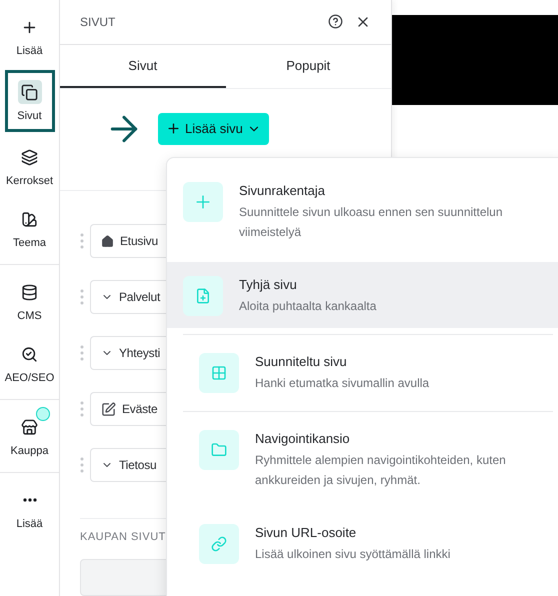 The width and height of the screenshot is (558, 596). Describe the element at coordinates (307, 306) in the screenshot. I see `menu-item-description: Aloita puhtaalta kankaalta` at that location.